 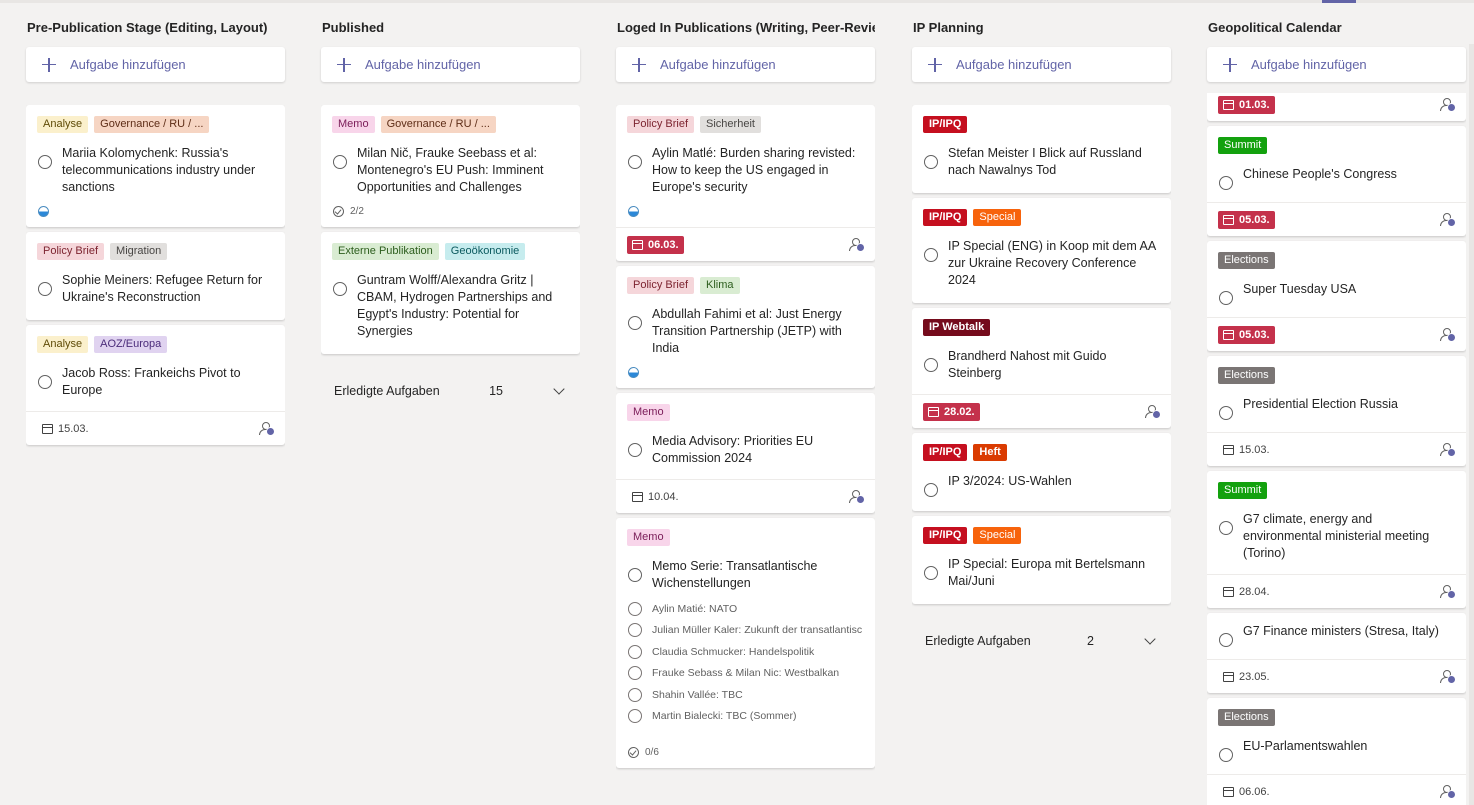 What do you see at coordinates (167, 382) in the screenshot?
I see `task-title: Jacob Ross: Frankeichs Pivot to Europe` at bounding box center [167, 382].